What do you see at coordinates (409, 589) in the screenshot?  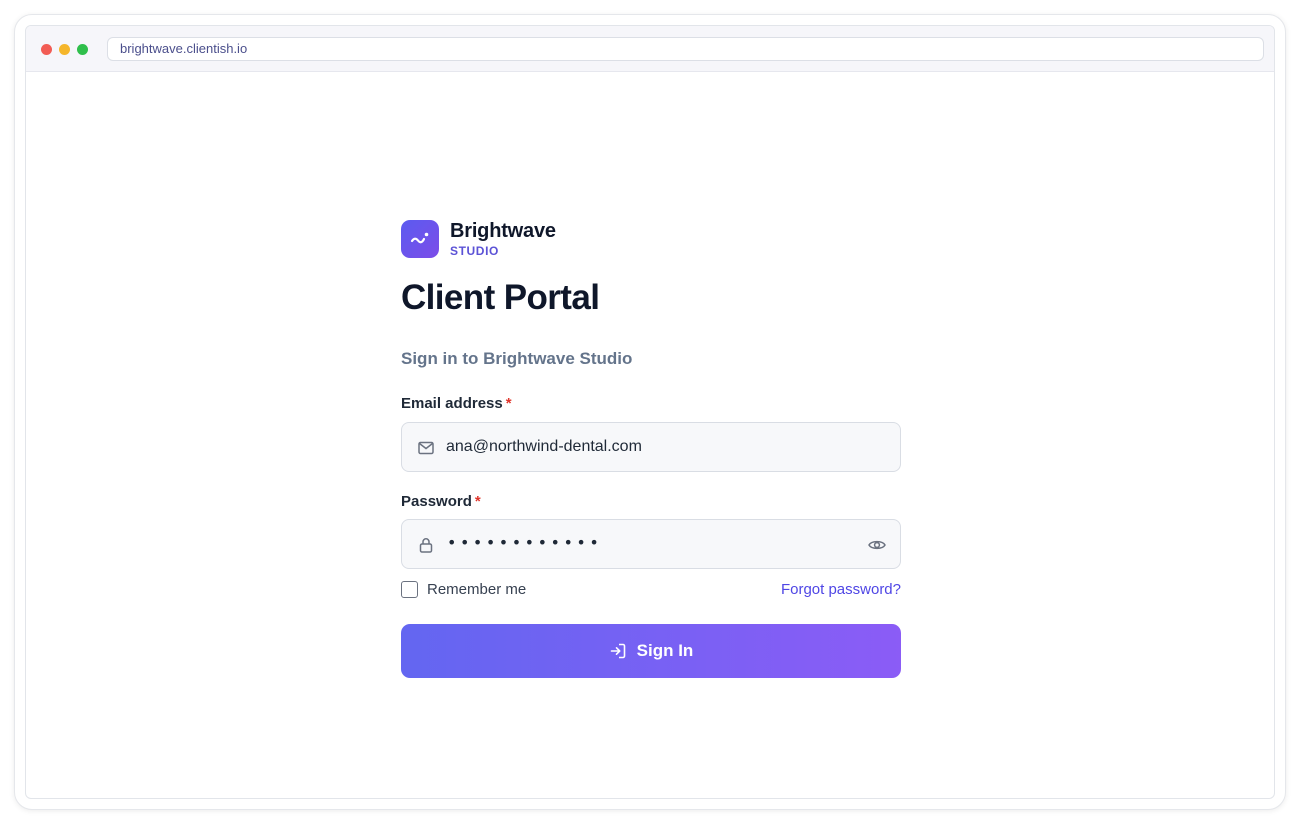 I see `remember-me-checkbox` at bounding box center [409, 589].